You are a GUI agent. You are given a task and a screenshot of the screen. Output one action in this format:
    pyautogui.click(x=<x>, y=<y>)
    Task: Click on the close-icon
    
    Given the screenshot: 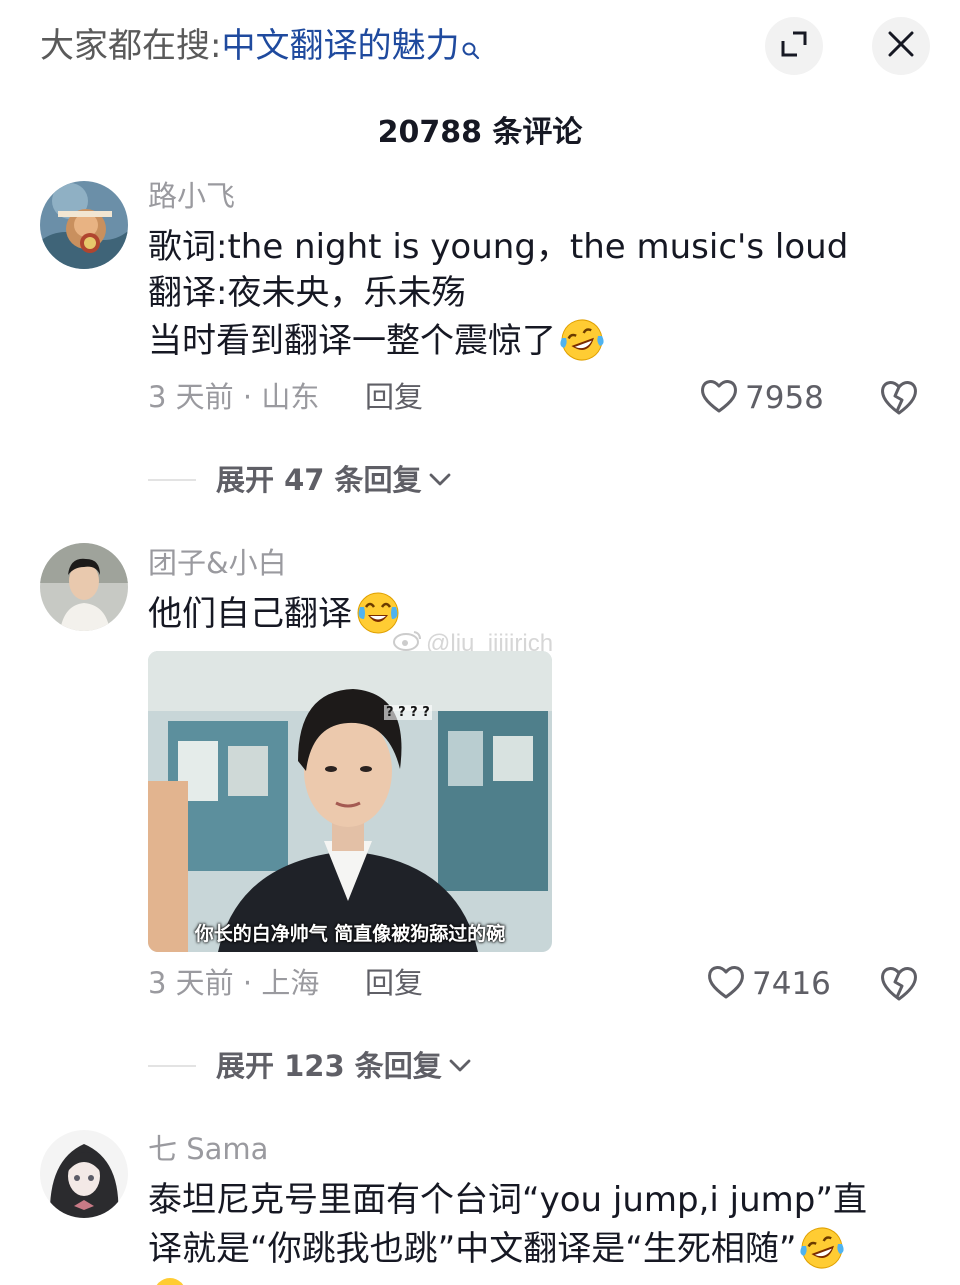 What is the action you would take?
    pyautogui.click(x=901, y=46)
    